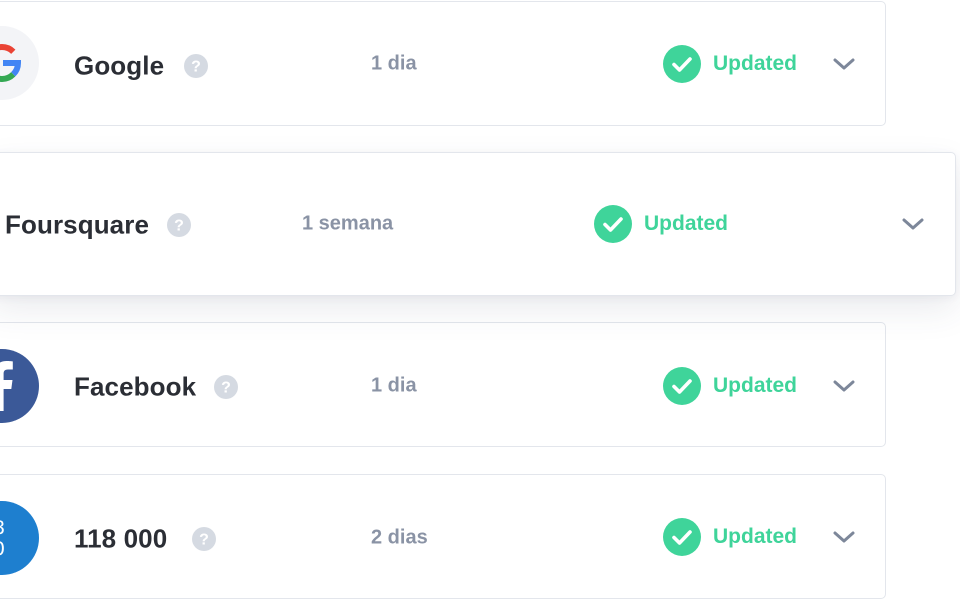 The image size is (960, 600). Describe the element at coordinates (348, 223) in the screenshot. I see `last-sync-time: 1 semana` at that location.